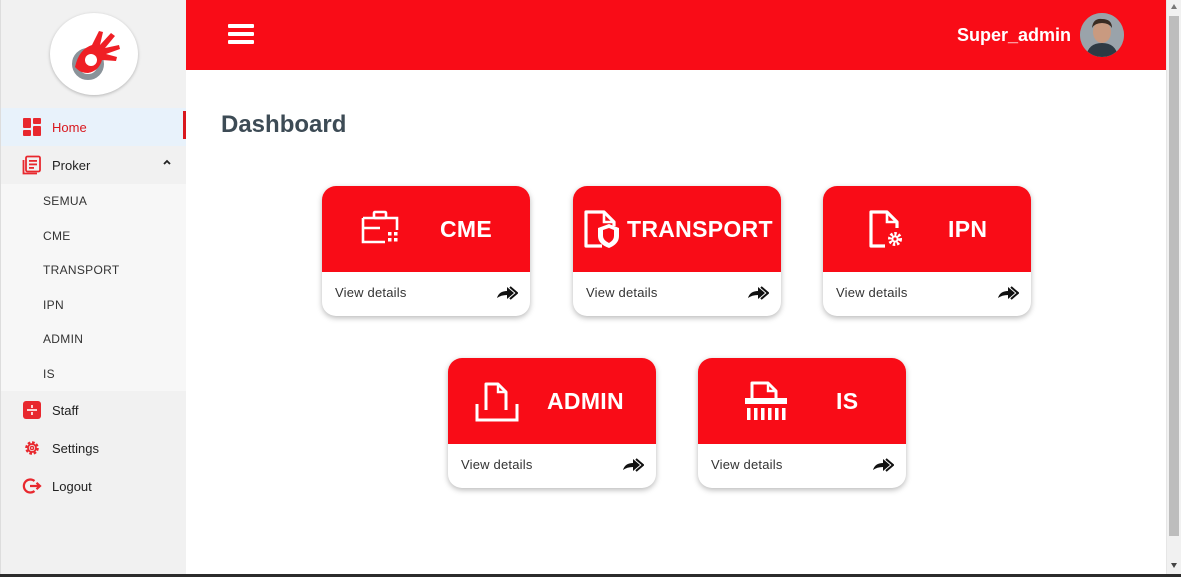  Describe the element at coordinates (93, 374) in the screenshot. I see `submenu-item-is: IS` at that location.